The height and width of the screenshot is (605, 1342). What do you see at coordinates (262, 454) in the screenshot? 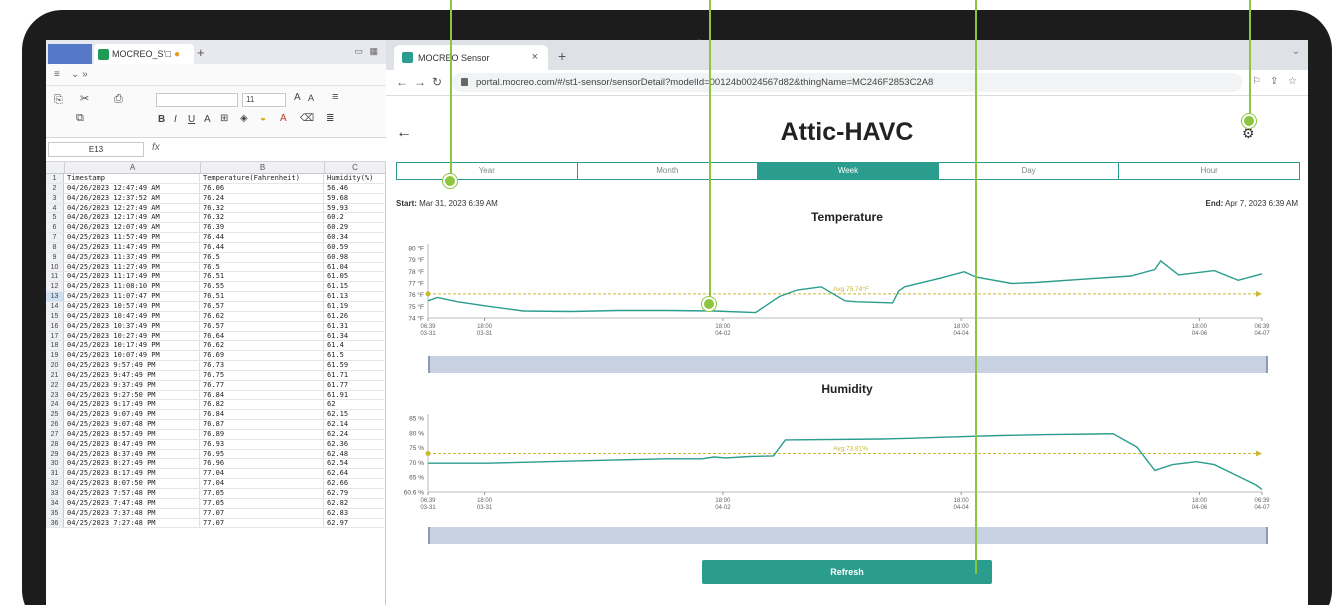
I see `cell-temperature: 76.95` at bounding box center [262, 454].